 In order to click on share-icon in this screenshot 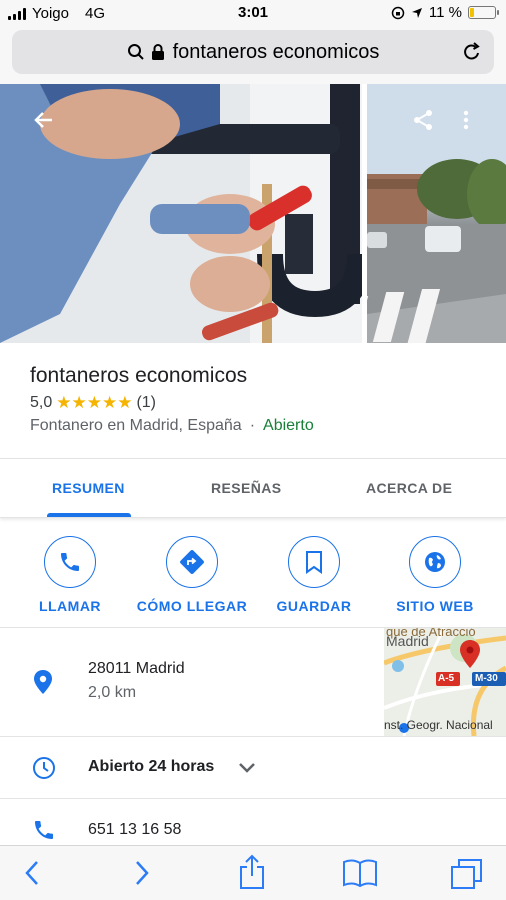, I will do `click(423, 120)`.